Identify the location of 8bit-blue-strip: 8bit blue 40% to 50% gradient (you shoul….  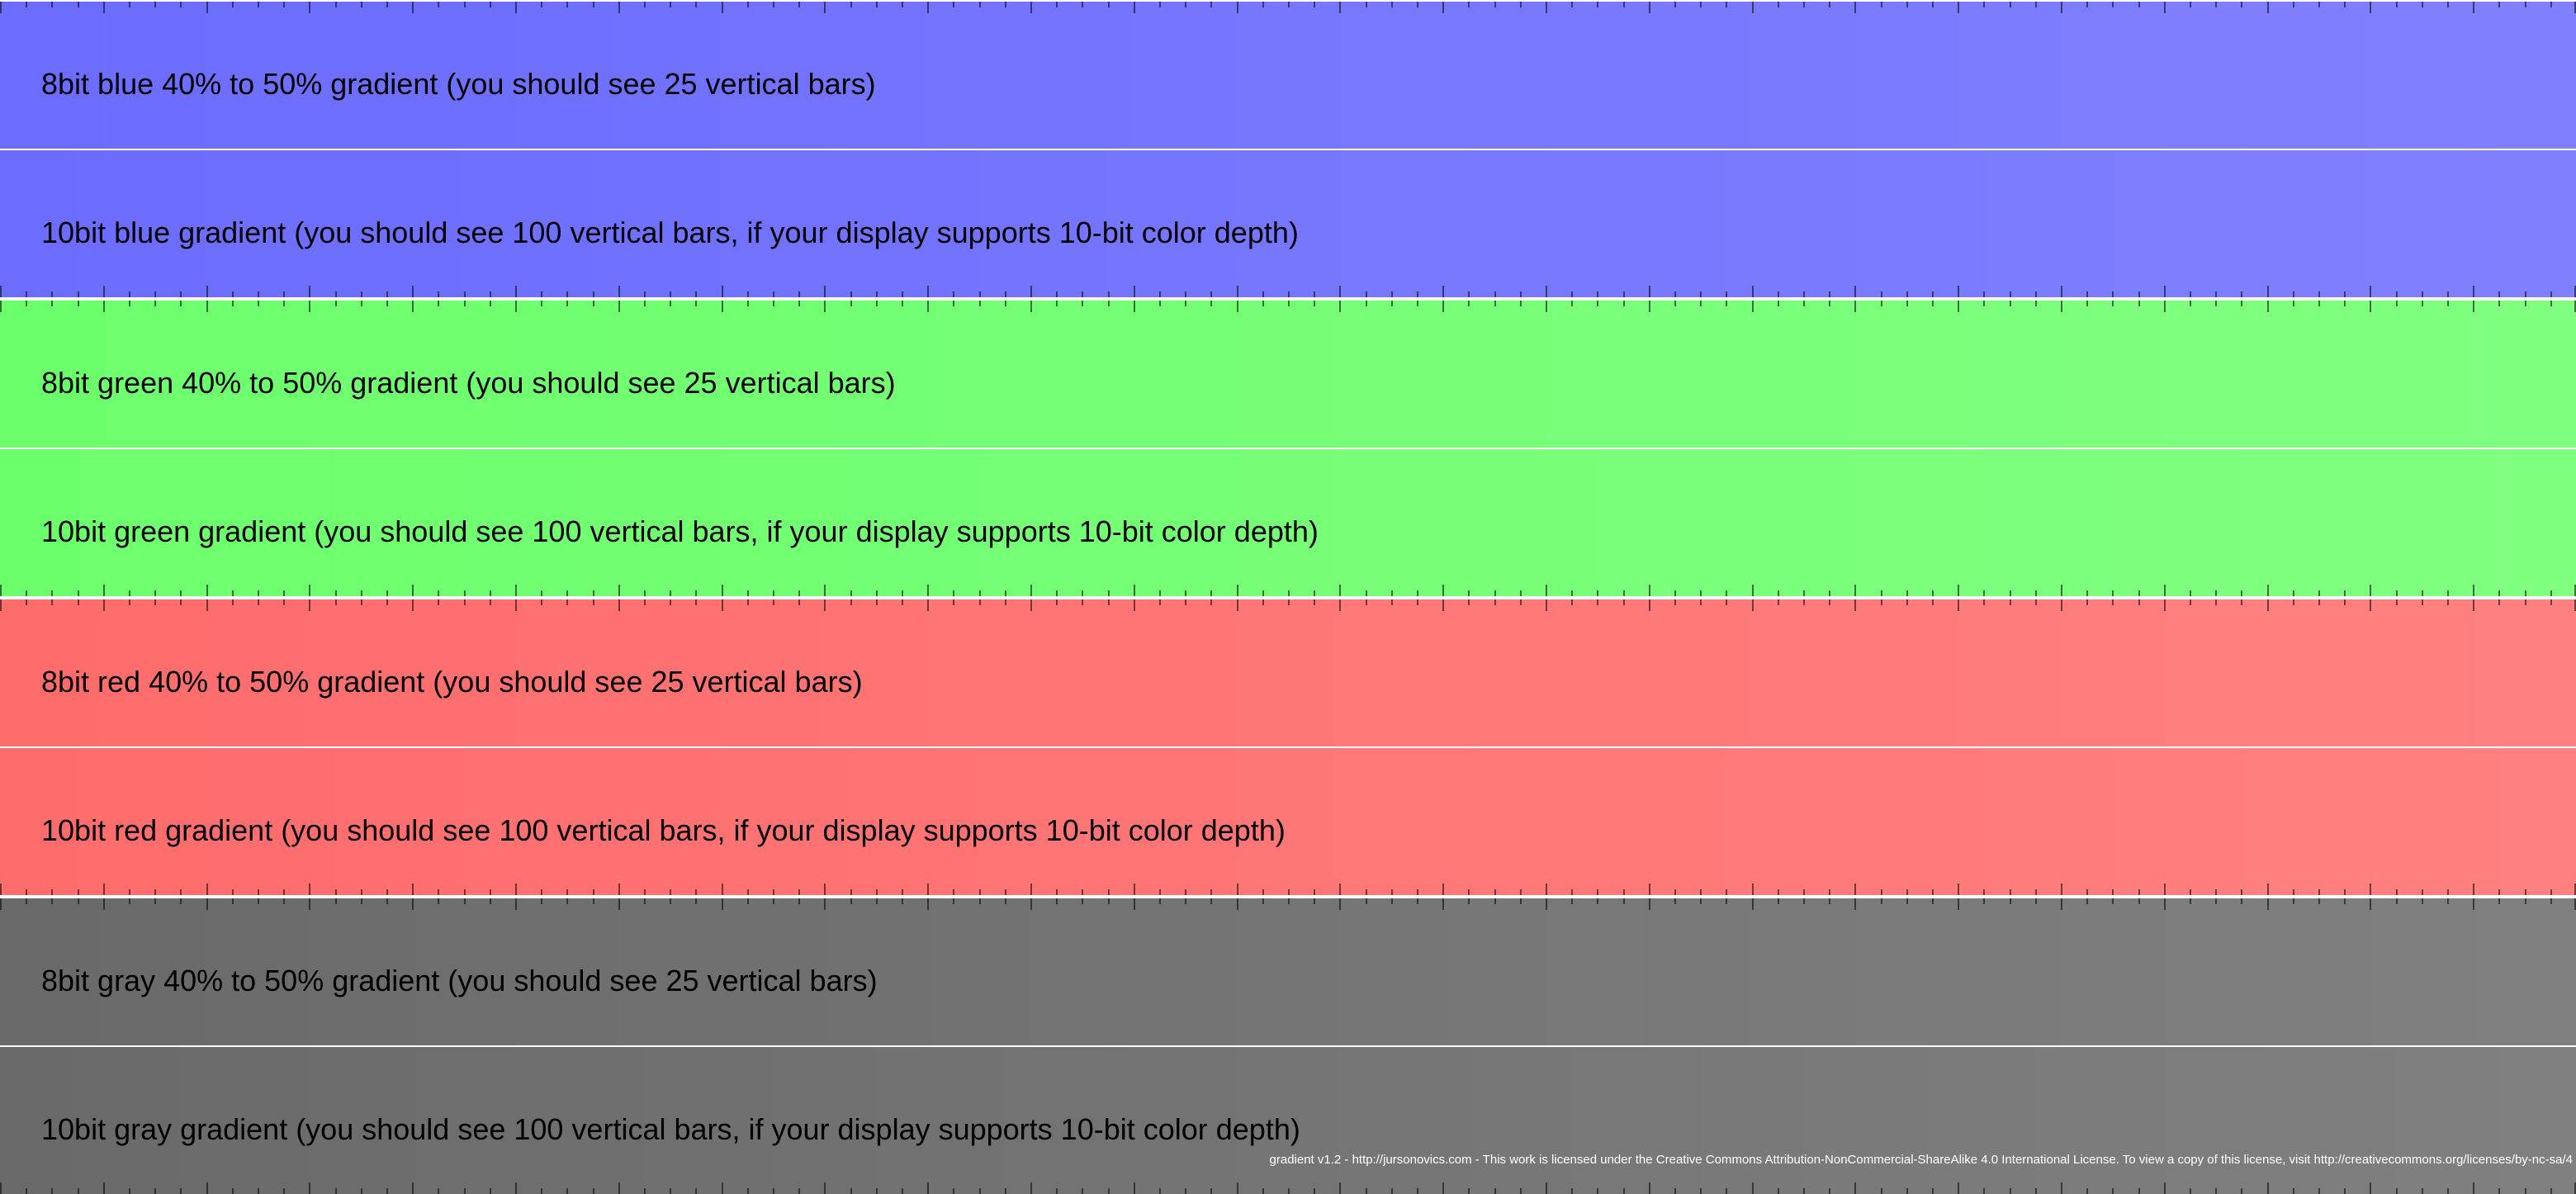
(1288, 75).